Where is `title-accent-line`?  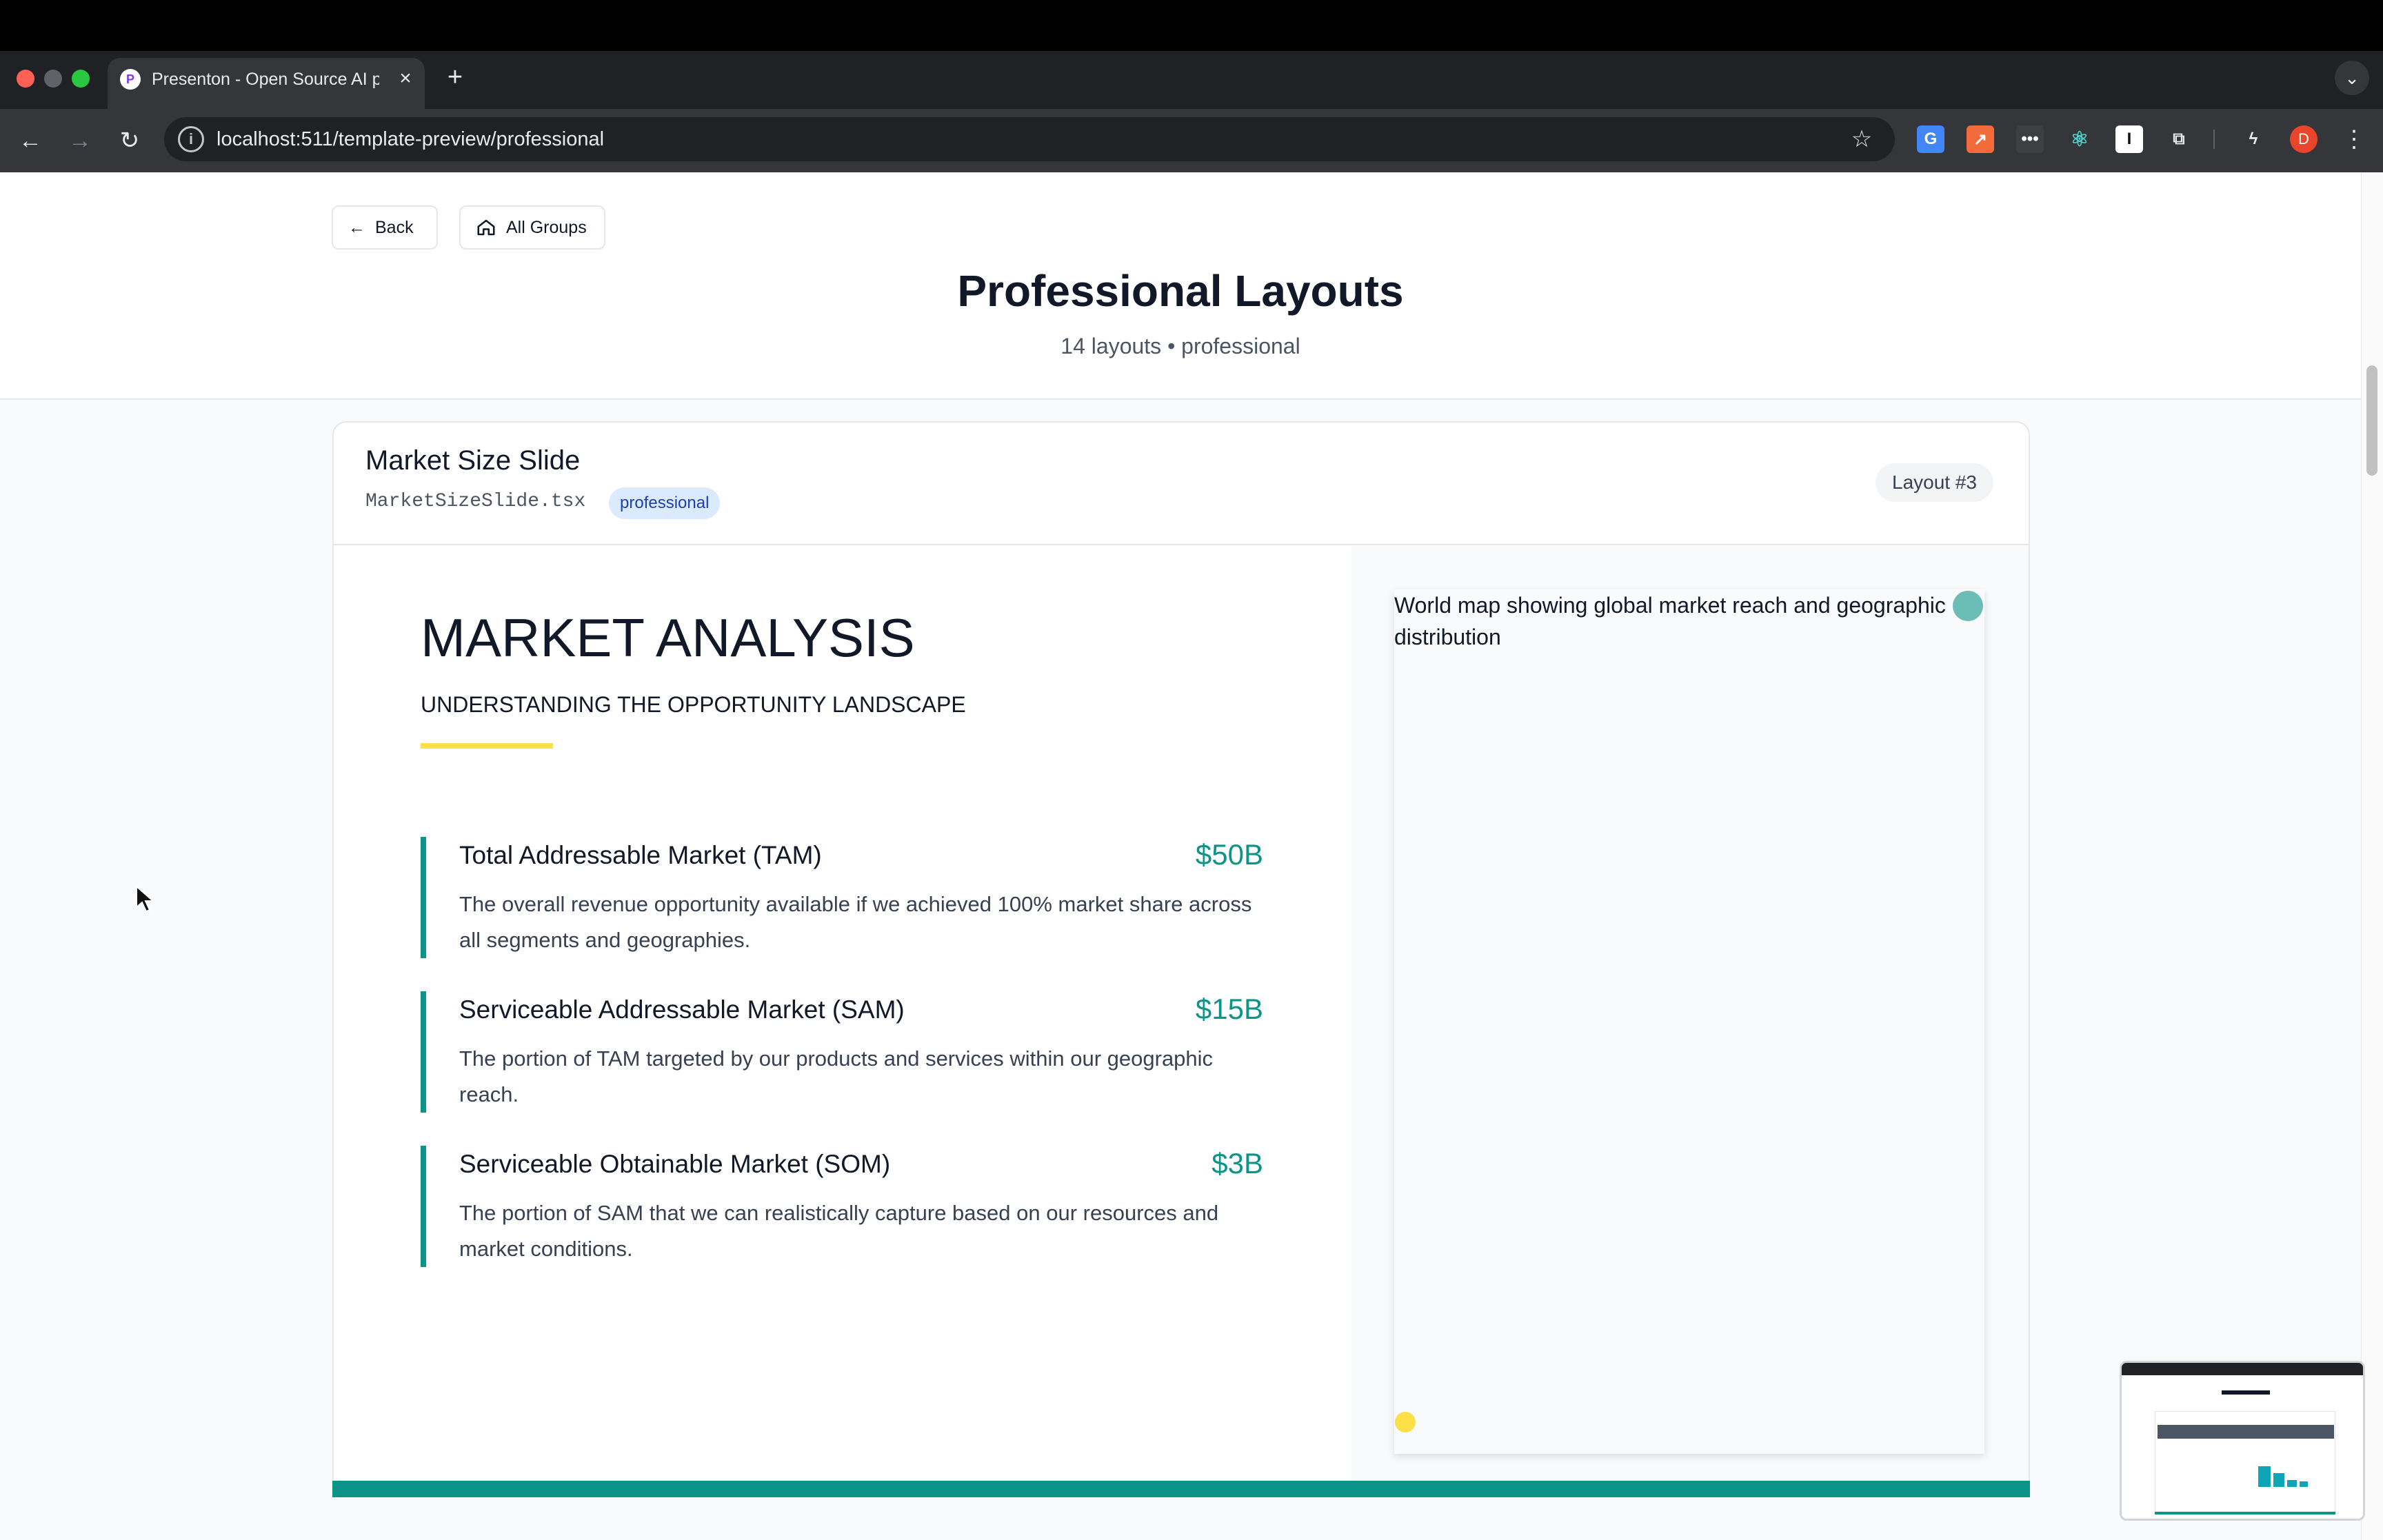
title-accent-line is located at coordinates (487, 746).